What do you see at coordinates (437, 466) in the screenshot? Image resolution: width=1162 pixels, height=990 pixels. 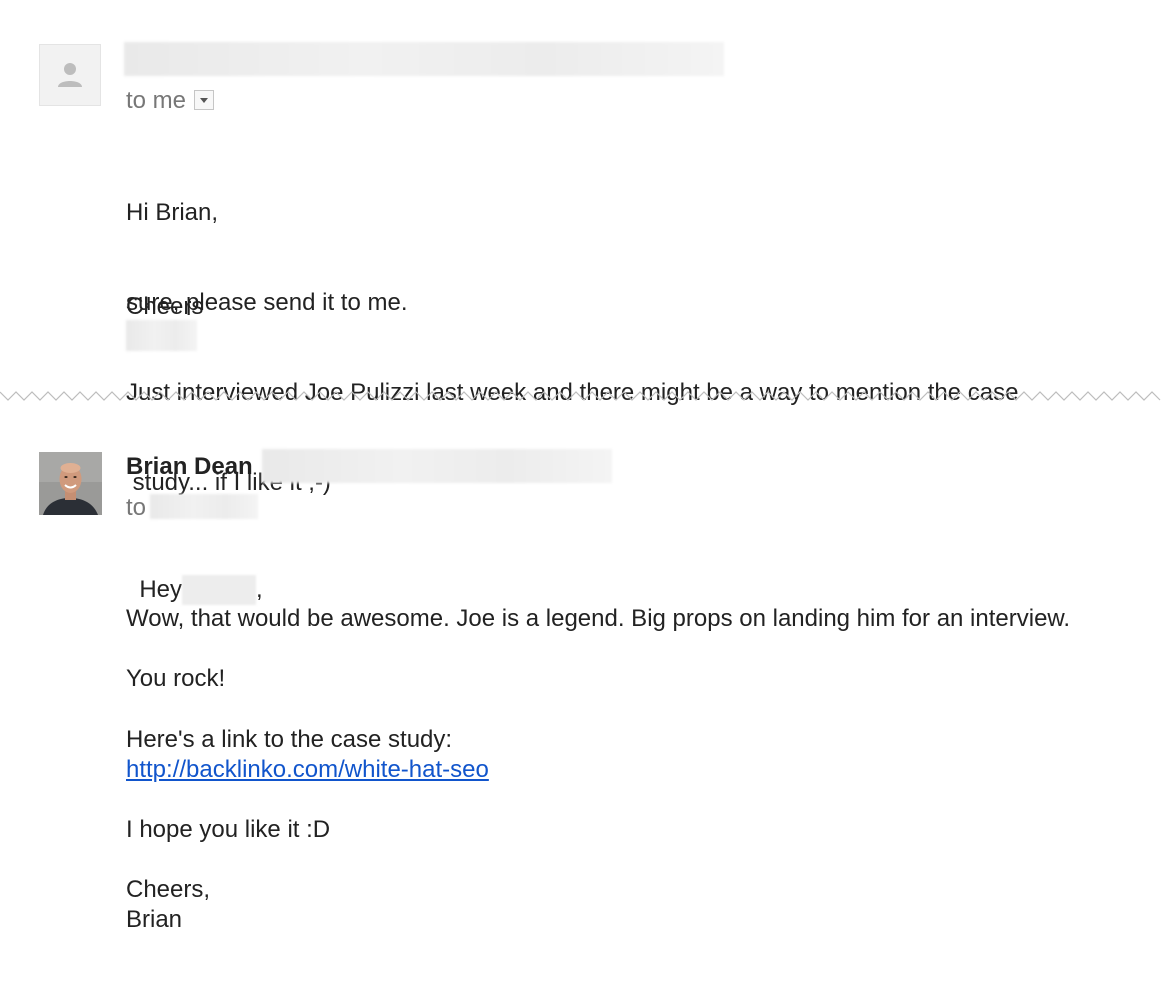 I see `redacted-sender-email` at bounding box center [437, 466].